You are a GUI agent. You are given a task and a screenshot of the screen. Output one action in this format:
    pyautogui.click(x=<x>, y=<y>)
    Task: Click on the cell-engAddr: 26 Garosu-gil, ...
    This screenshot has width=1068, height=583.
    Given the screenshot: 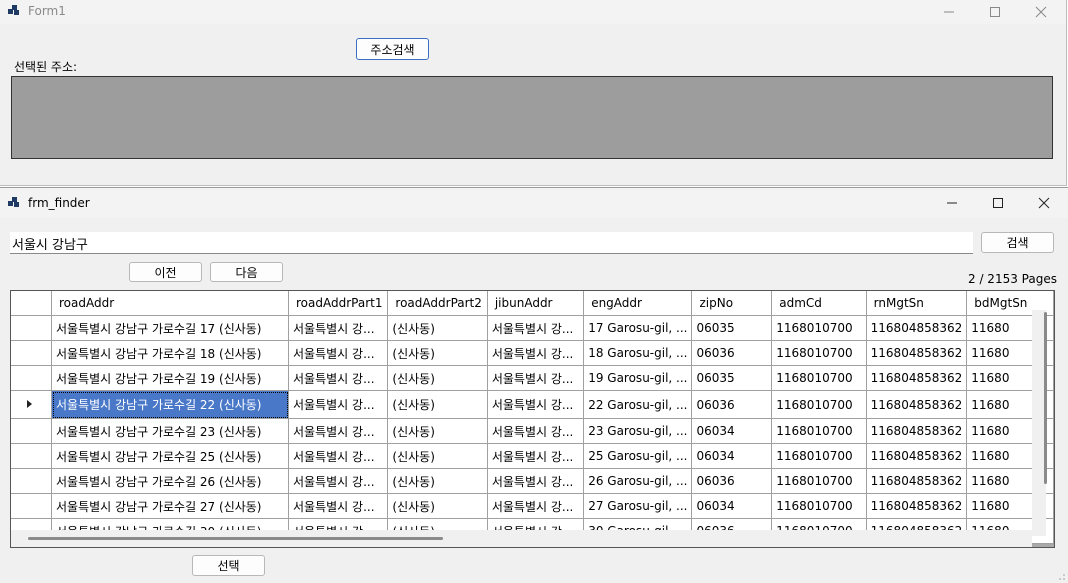 What is the action you would take?
    pyautogui.click(x=638, y=481)
    